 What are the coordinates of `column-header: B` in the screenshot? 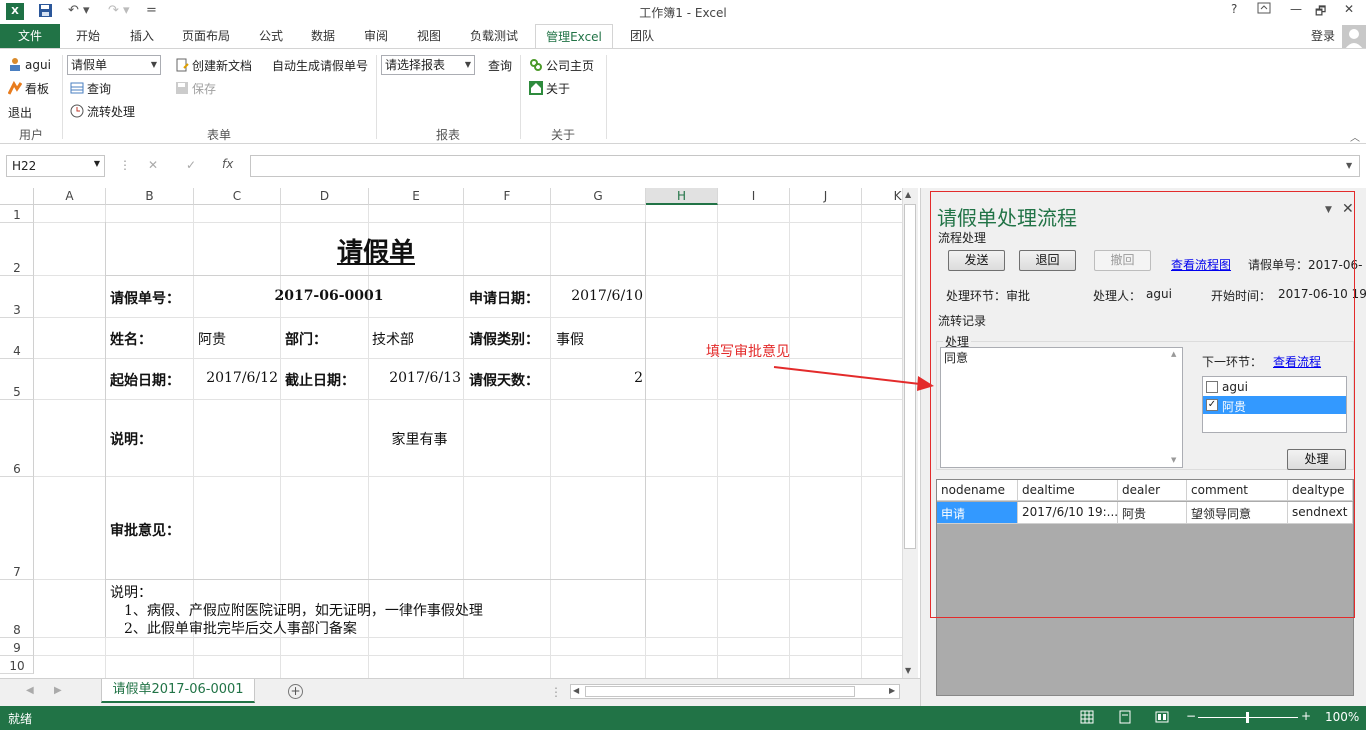 It's located at (150, 196).